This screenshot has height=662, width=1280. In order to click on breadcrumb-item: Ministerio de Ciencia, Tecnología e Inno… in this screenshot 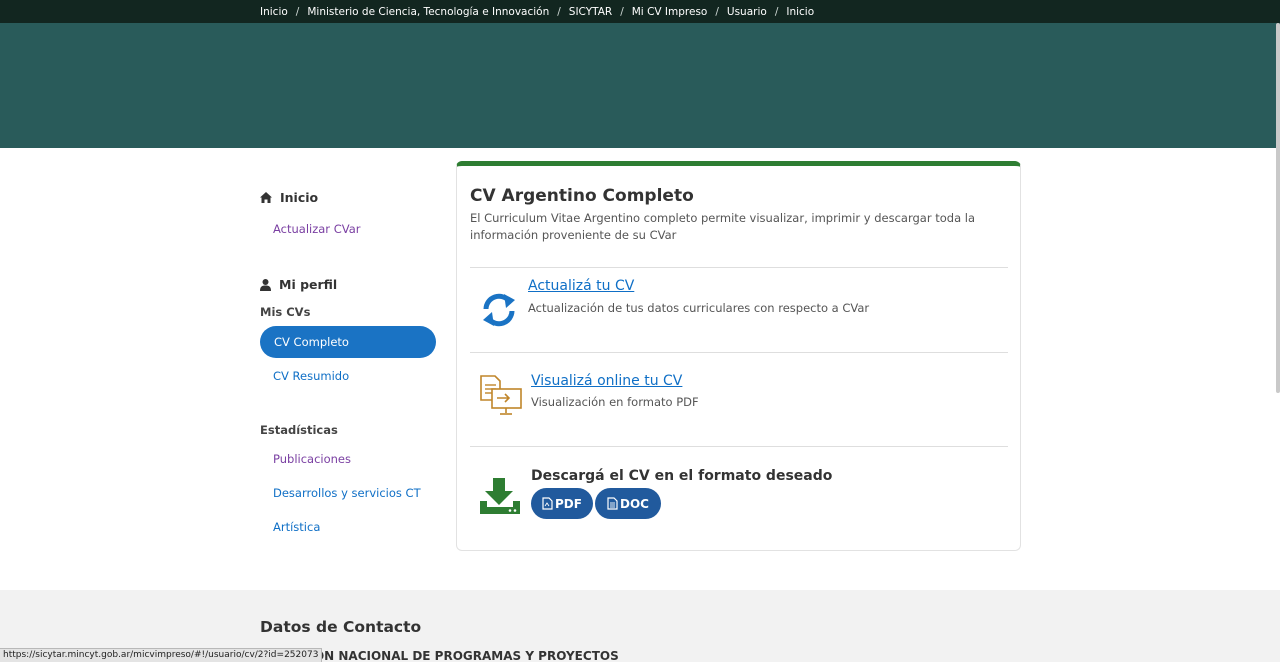, I will do `click(428, 12)`.